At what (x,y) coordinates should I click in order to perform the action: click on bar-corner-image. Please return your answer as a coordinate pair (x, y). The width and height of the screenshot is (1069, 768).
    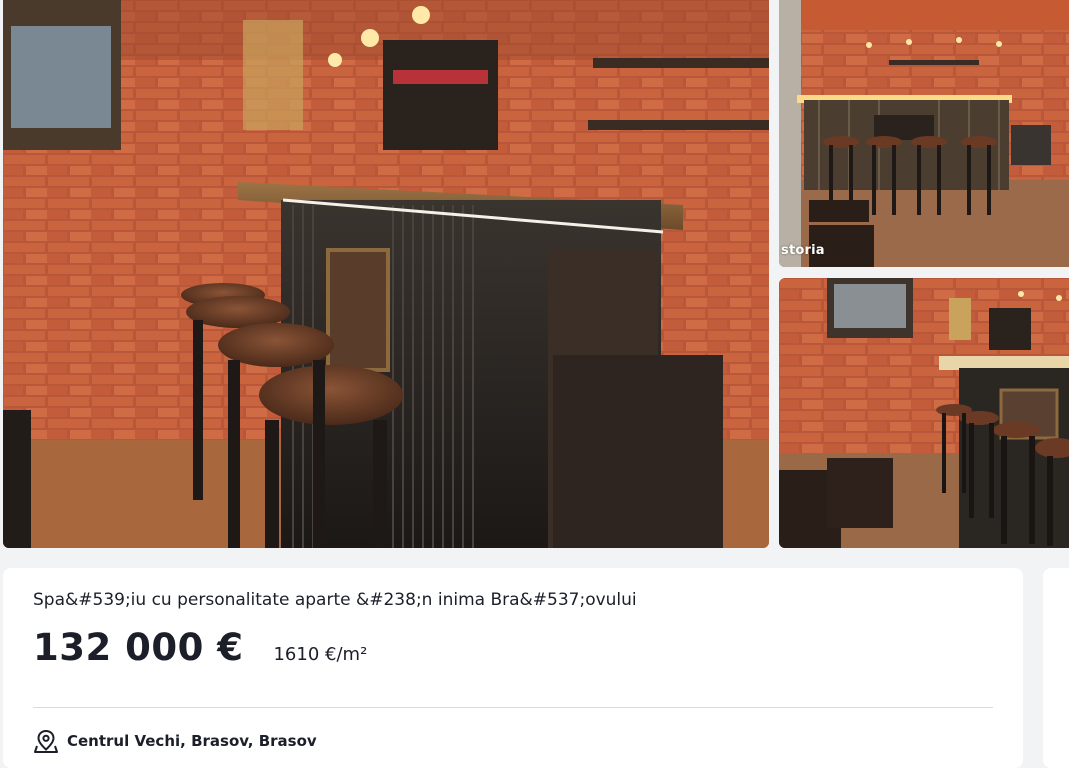
    Looking at the image, I should click on (924, 413).